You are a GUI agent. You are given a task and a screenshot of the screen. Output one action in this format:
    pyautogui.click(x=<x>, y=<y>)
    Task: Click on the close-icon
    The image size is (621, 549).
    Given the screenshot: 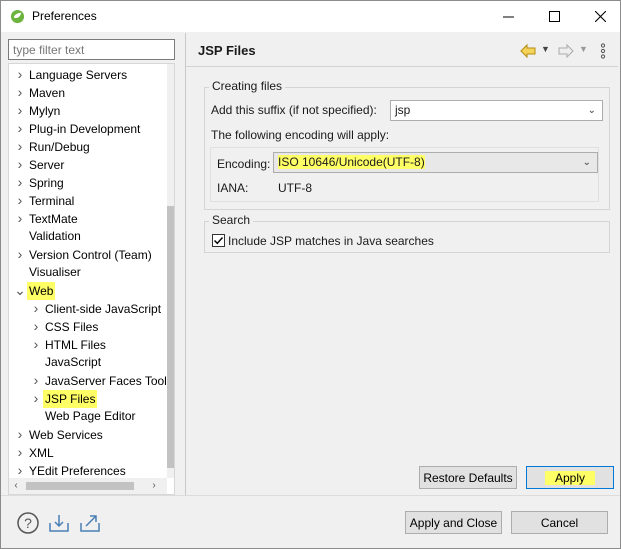 What is the action you would take?
    pyautogui.click(x=600, y=16)
    